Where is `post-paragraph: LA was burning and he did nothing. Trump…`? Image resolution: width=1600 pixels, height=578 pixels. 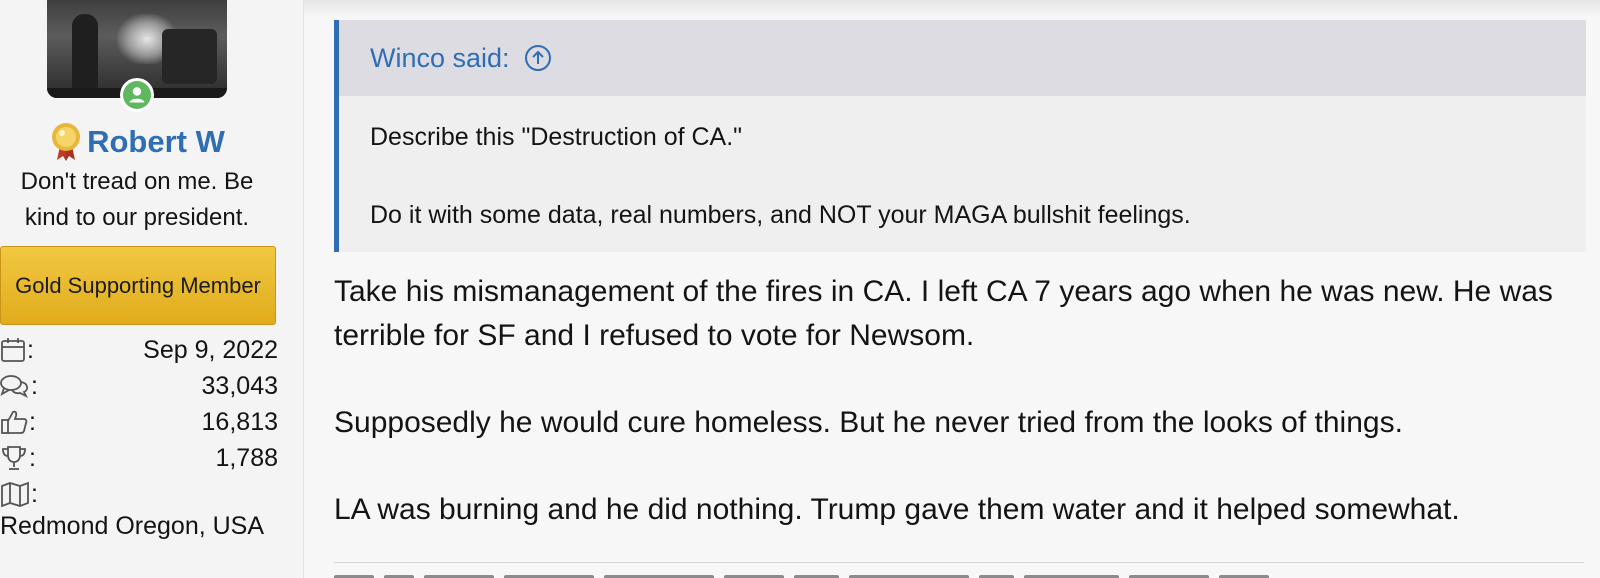
post-paragraph: LA was burning and he did nothing. Trump… is located at coordinates (897, 509).